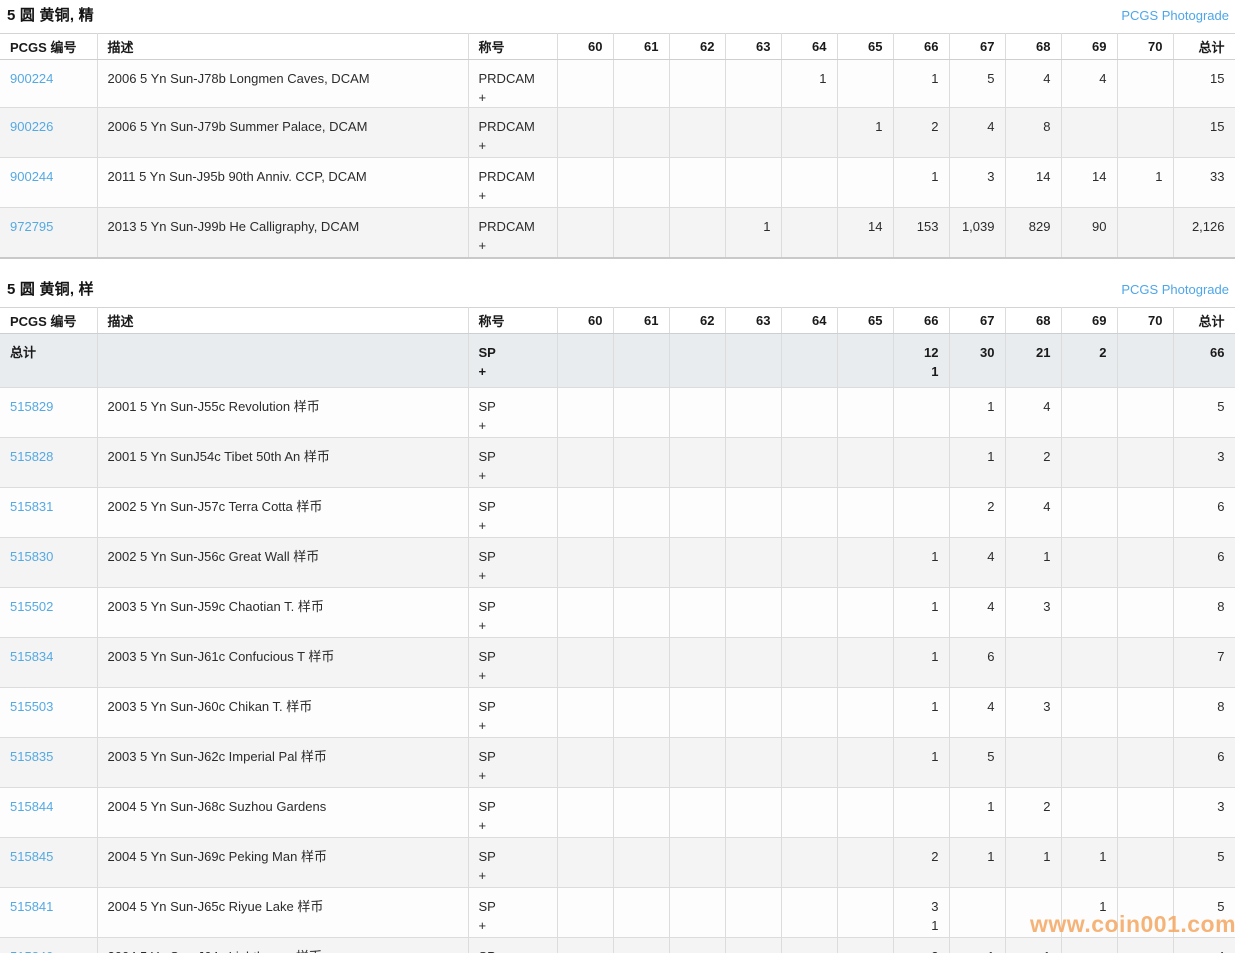 The image size is (1235, 953). Describe the element at coordinates (921, 912) in the screenshot. I see `grade-66-cell: 3 1` at that location.